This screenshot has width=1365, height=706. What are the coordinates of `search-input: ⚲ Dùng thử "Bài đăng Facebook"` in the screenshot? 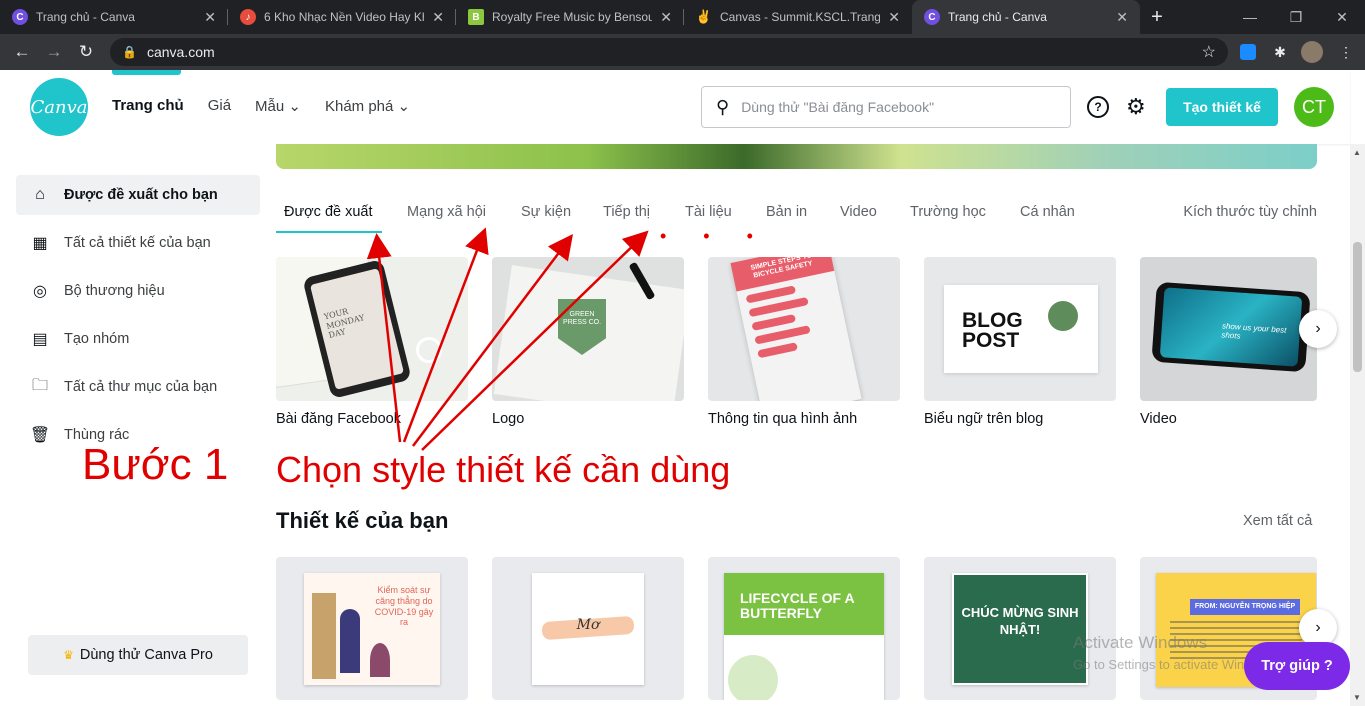 It's located at (886, 107).